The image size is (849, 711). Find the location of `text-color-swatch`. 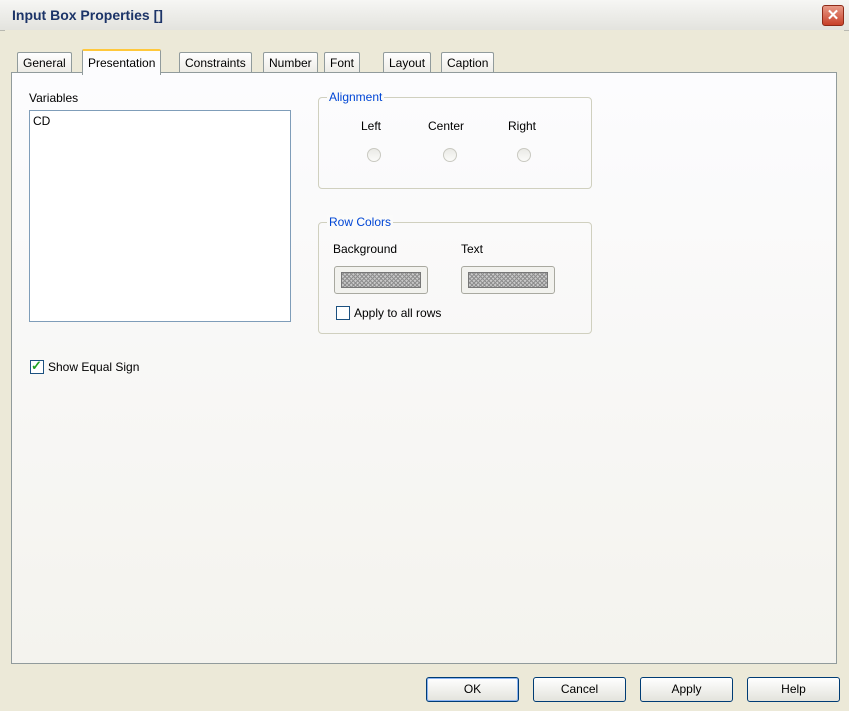

text-color-swatch is located at coordinates (508, 280).